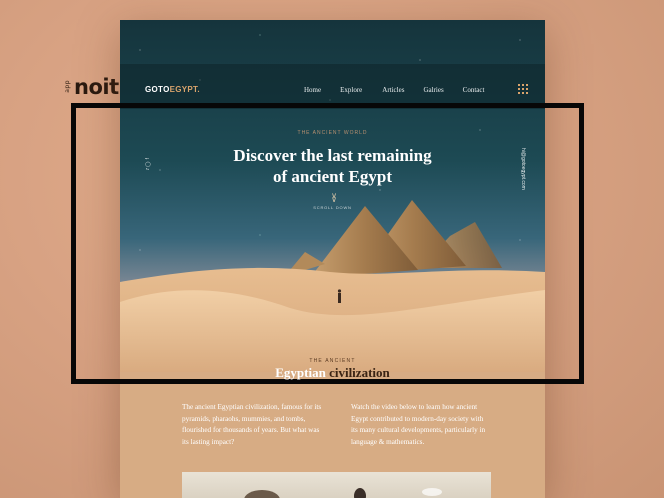 The image size is (664, 498). What do you see at coordinates (300, 372) in the screenshot?
I see `section-title-word1: Egyptian` at bounding box center [300, 372].